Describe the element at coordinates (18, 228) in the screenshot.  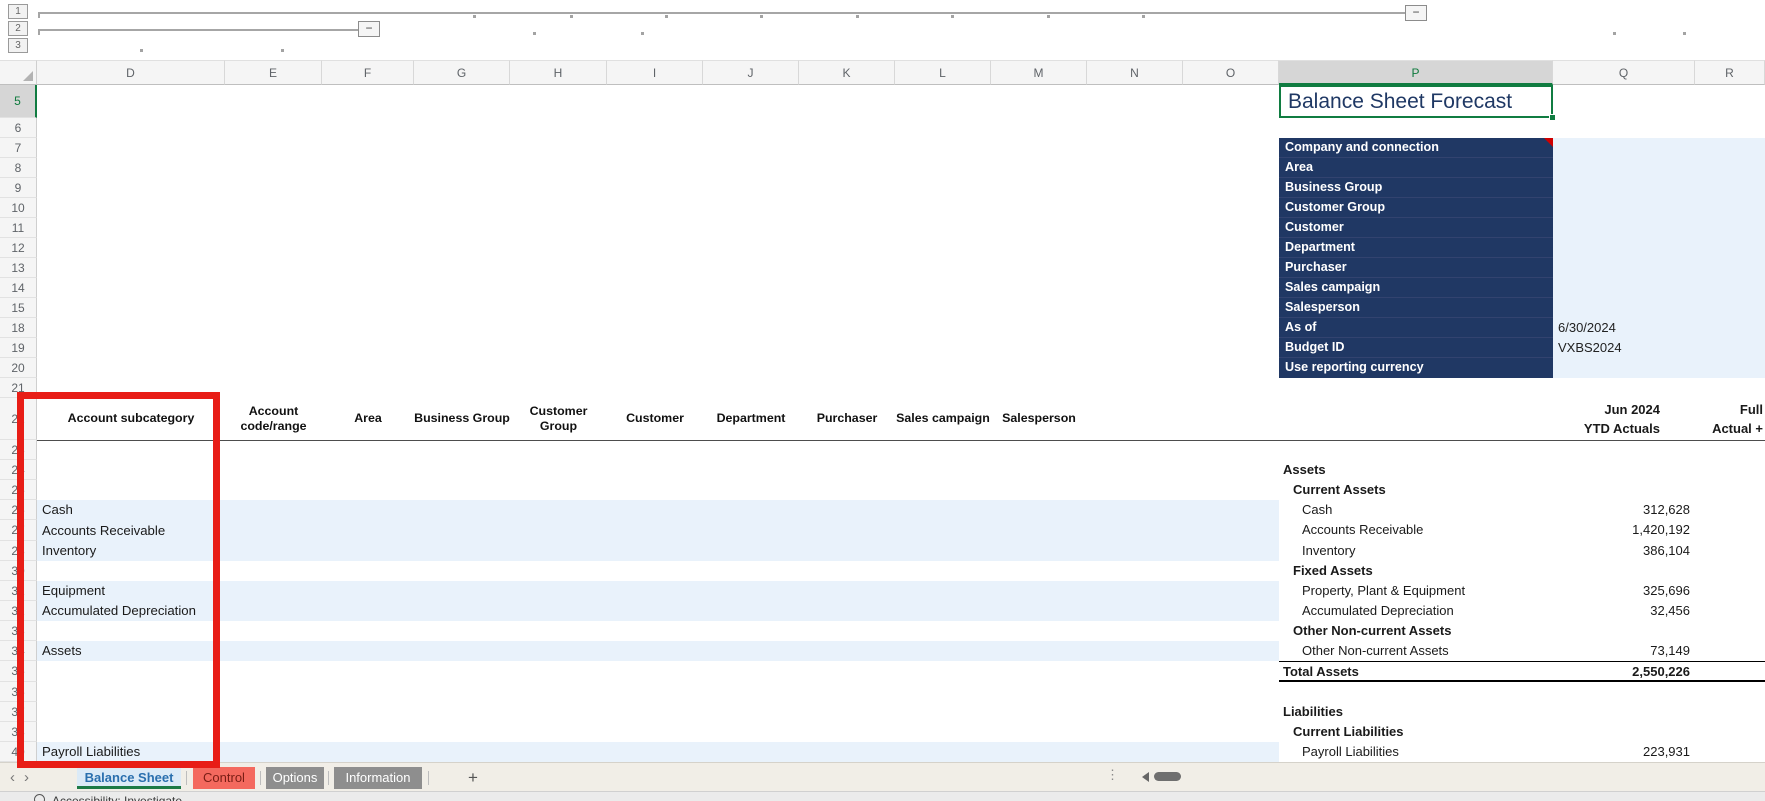
I see `row-header: 11` at that location.